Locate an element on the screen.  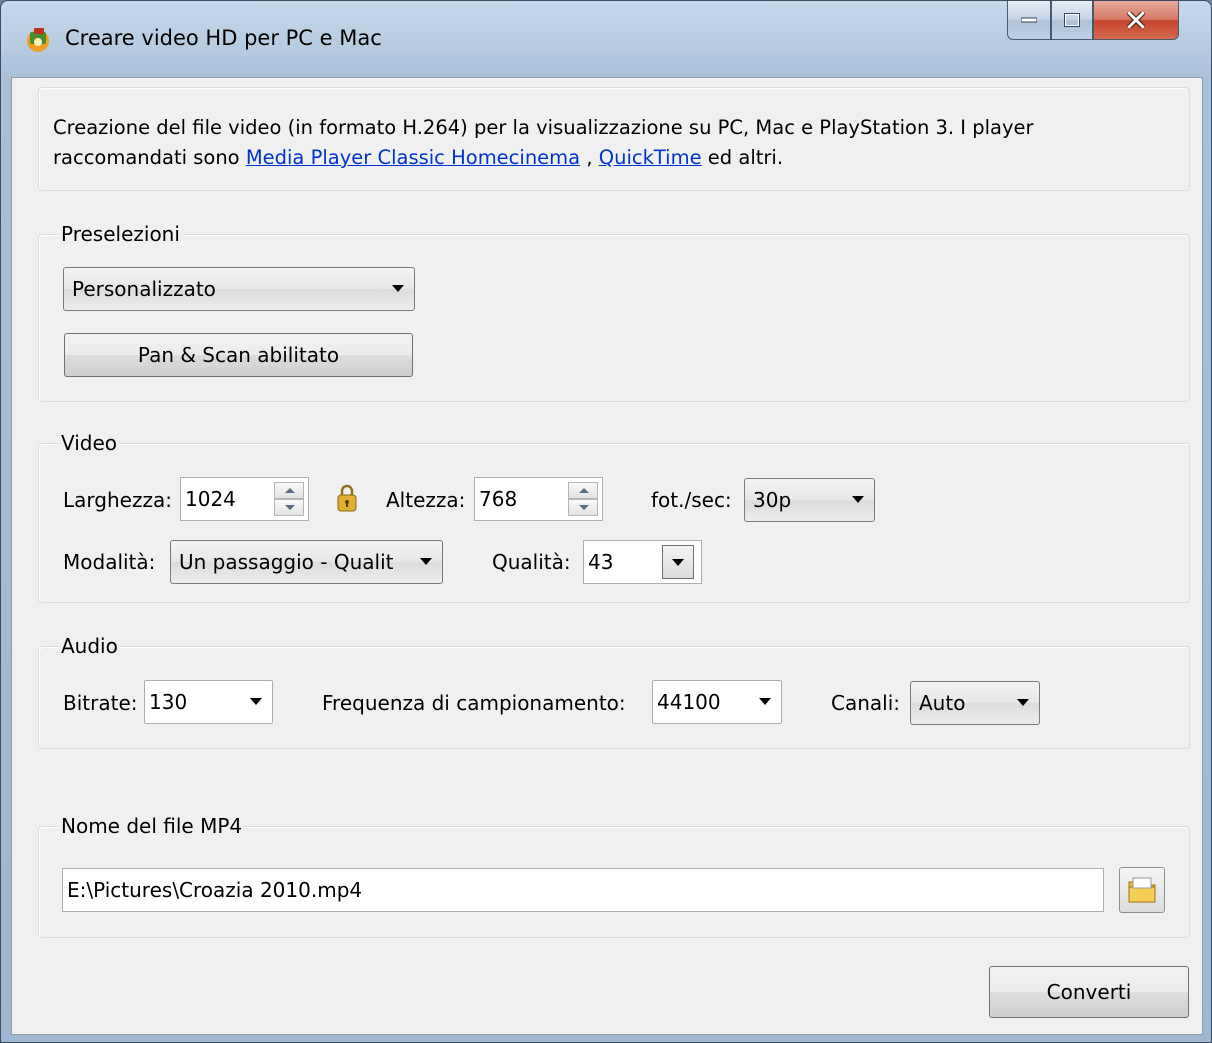
minimize-icon is located at coordinates (1029, 20).